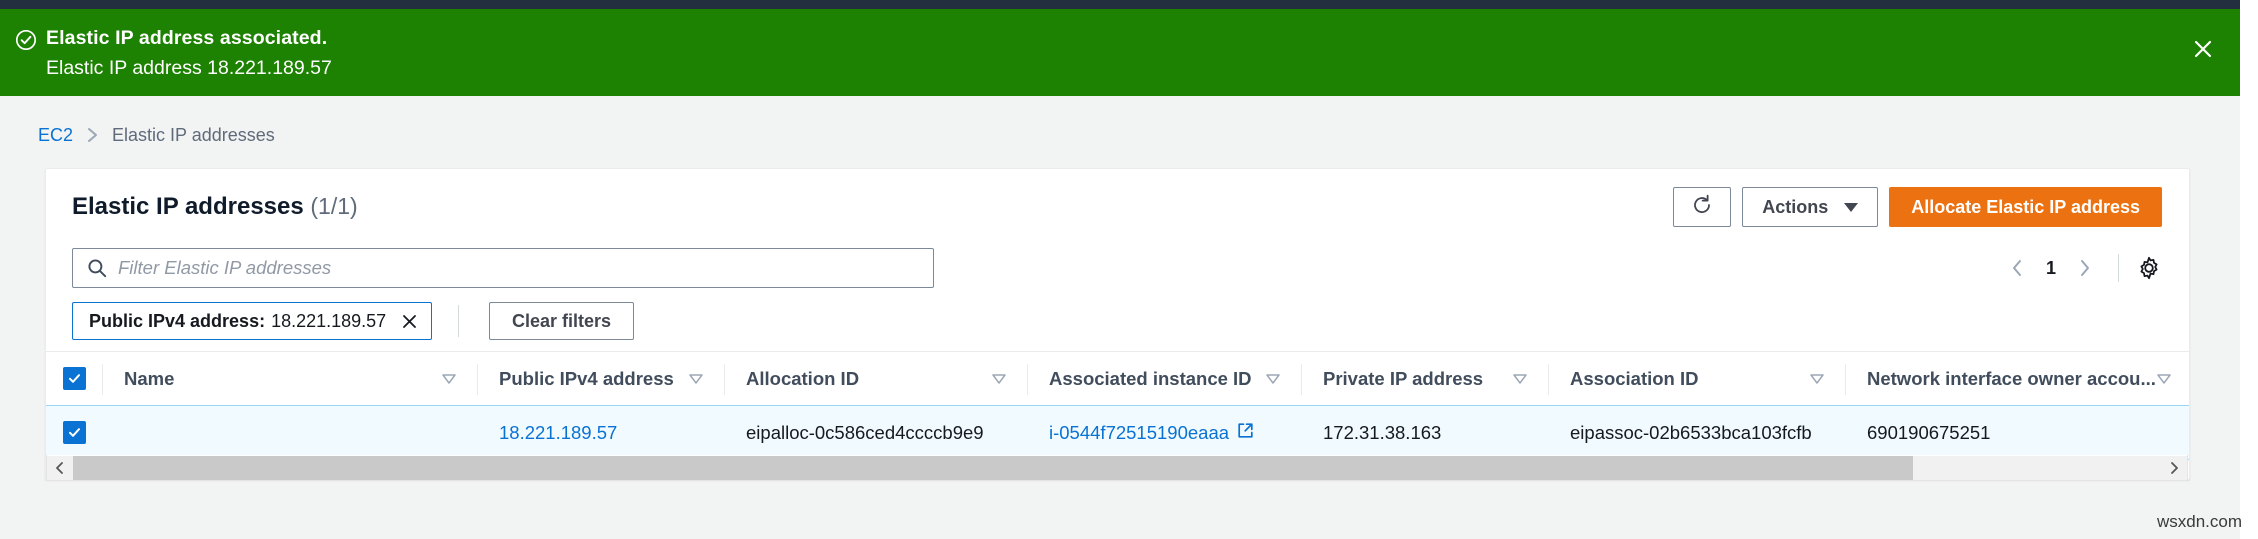  Describe the element at coordinates (2017, 268) in the screenshot. I see `pagination-prev-button` at that location.